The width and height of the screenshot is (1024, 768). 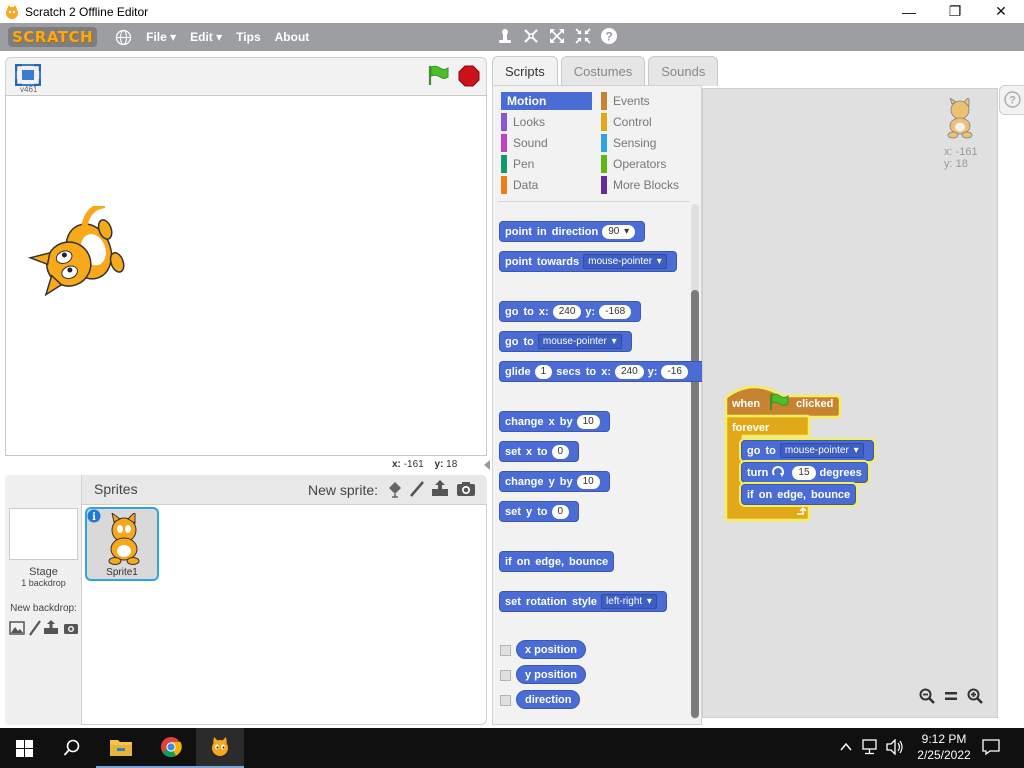 What do you see at coordinates (524, 143) in the screenshot?
I see `category-sound: Sound` at bounding box center [524, 143].